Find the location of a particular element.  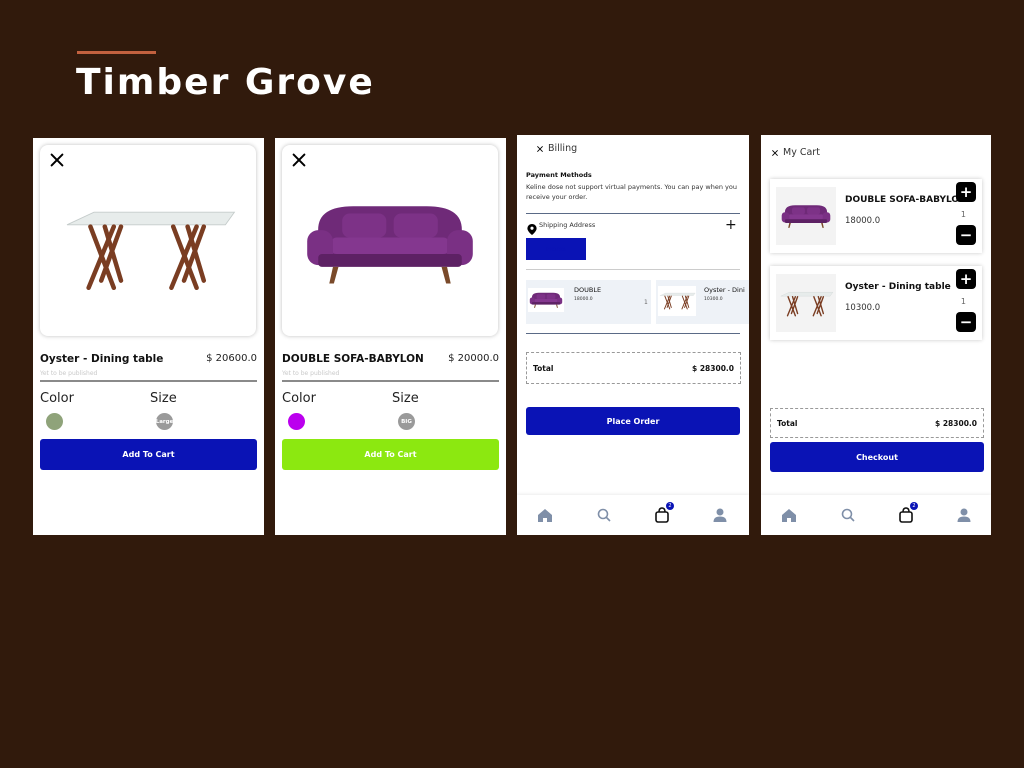

header-title: Billing is located at coordinates (563, 148).